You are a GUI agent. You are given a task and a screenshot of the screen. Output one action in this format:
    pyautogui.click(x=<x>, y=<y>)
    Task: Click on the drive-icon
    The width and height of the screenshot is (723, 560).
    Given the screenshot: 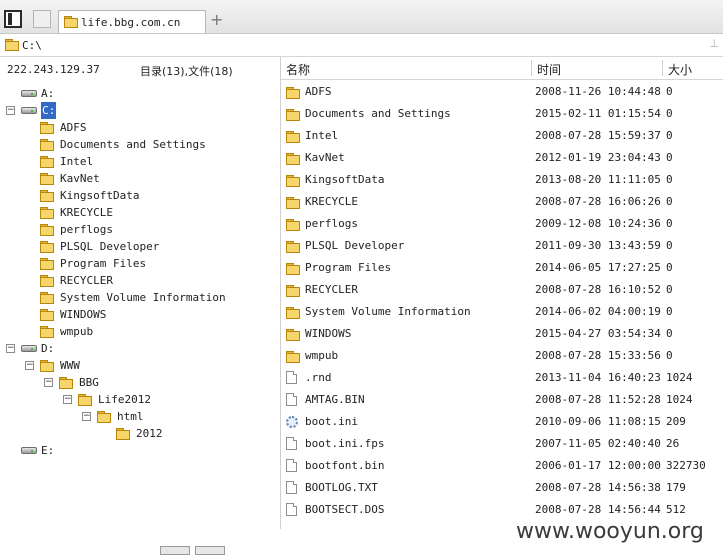 What is the action you would take?
    pyautogui.click(x=29, y=449)
    